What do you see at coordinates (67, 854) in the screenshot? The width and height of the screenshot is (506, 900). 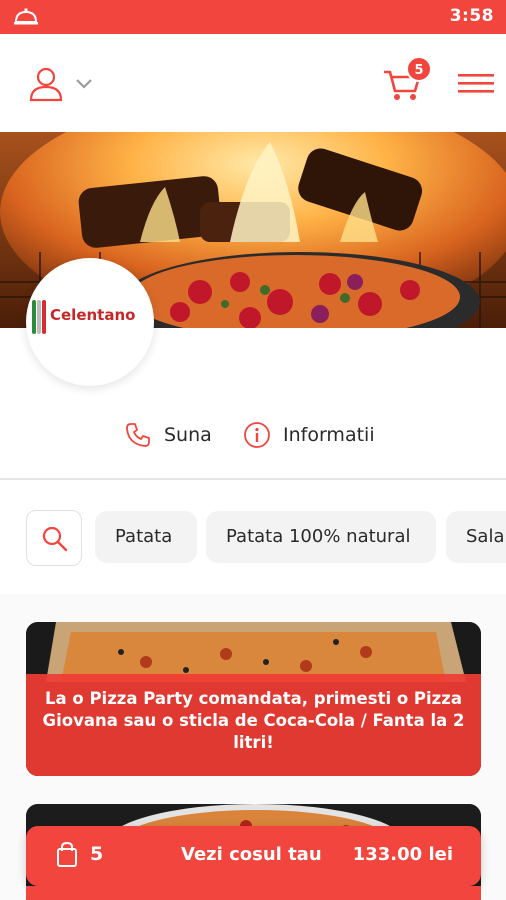 I see `shopping-bag-icon` at bounding box center [67, 854].